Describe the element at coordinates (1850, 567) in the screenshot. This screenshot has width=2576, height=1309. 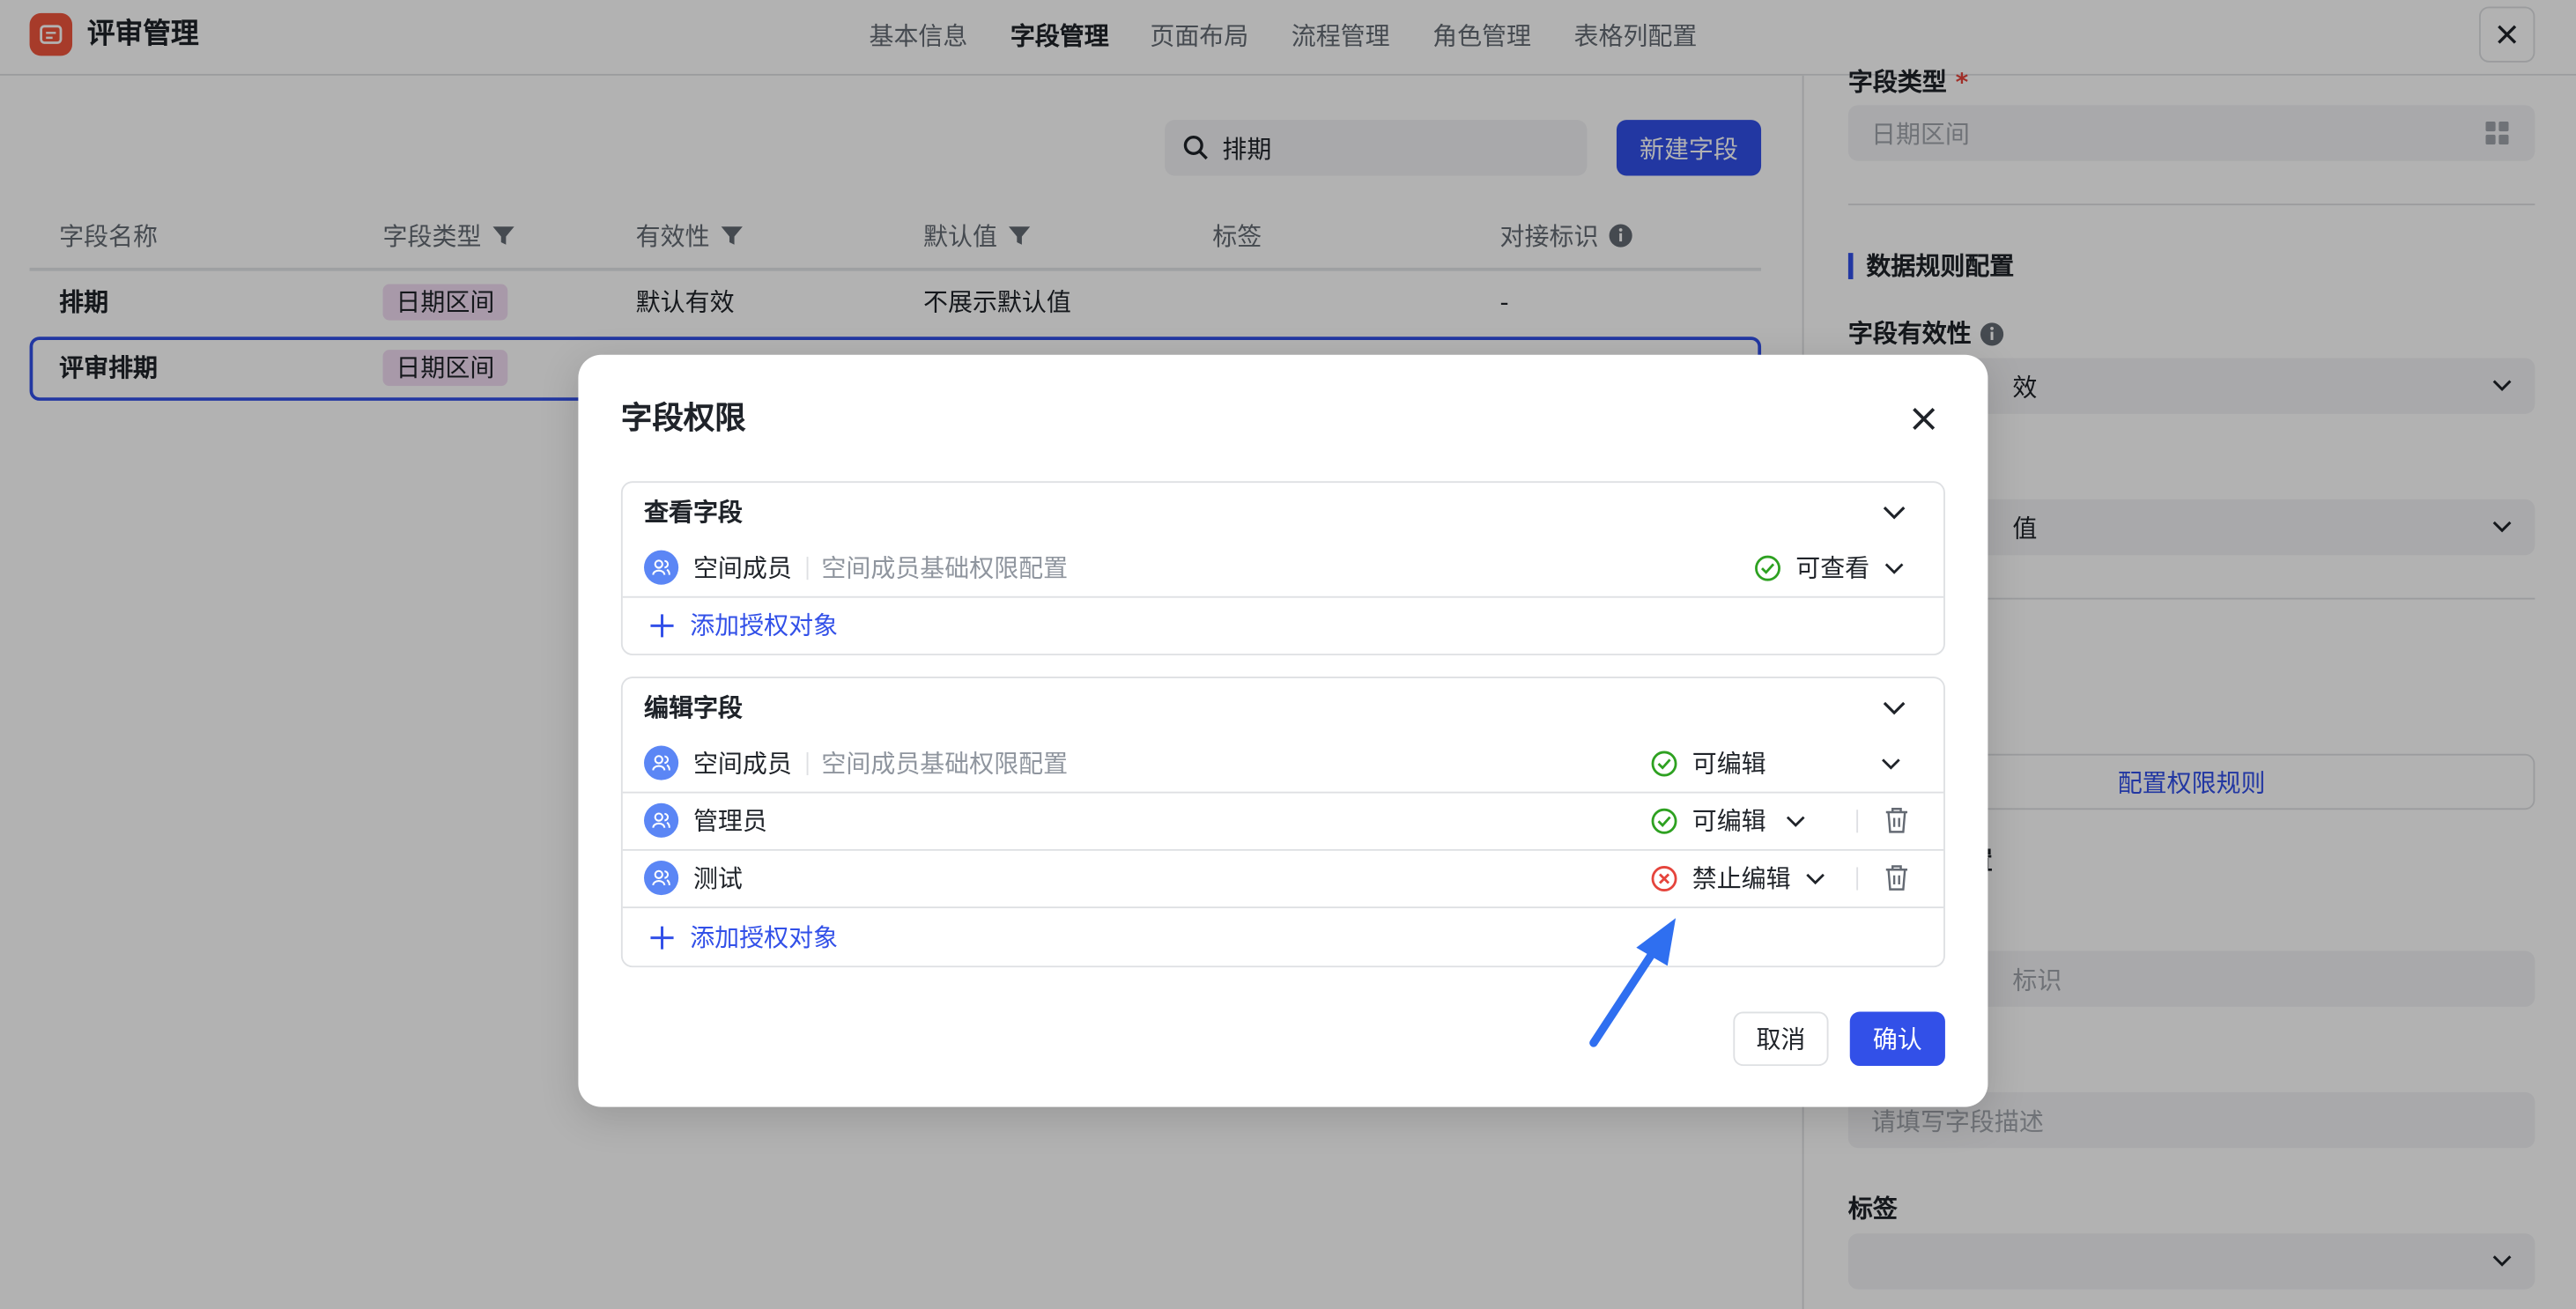
I see `permission-select: 可查看` at that location.